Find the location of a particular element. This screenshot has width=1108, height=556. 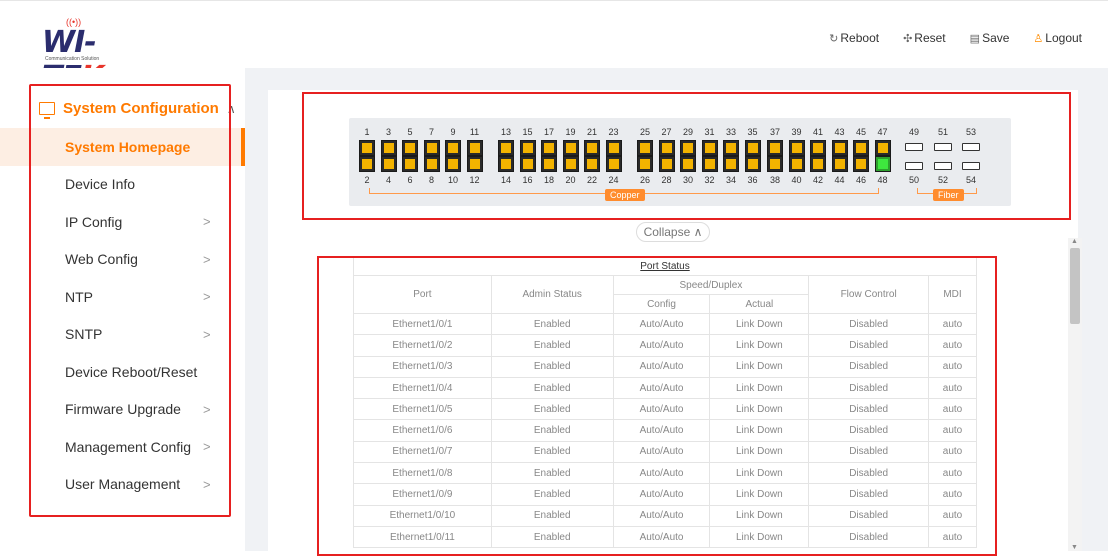

collapse-label: Collapse is located at coordinates (667, 232).